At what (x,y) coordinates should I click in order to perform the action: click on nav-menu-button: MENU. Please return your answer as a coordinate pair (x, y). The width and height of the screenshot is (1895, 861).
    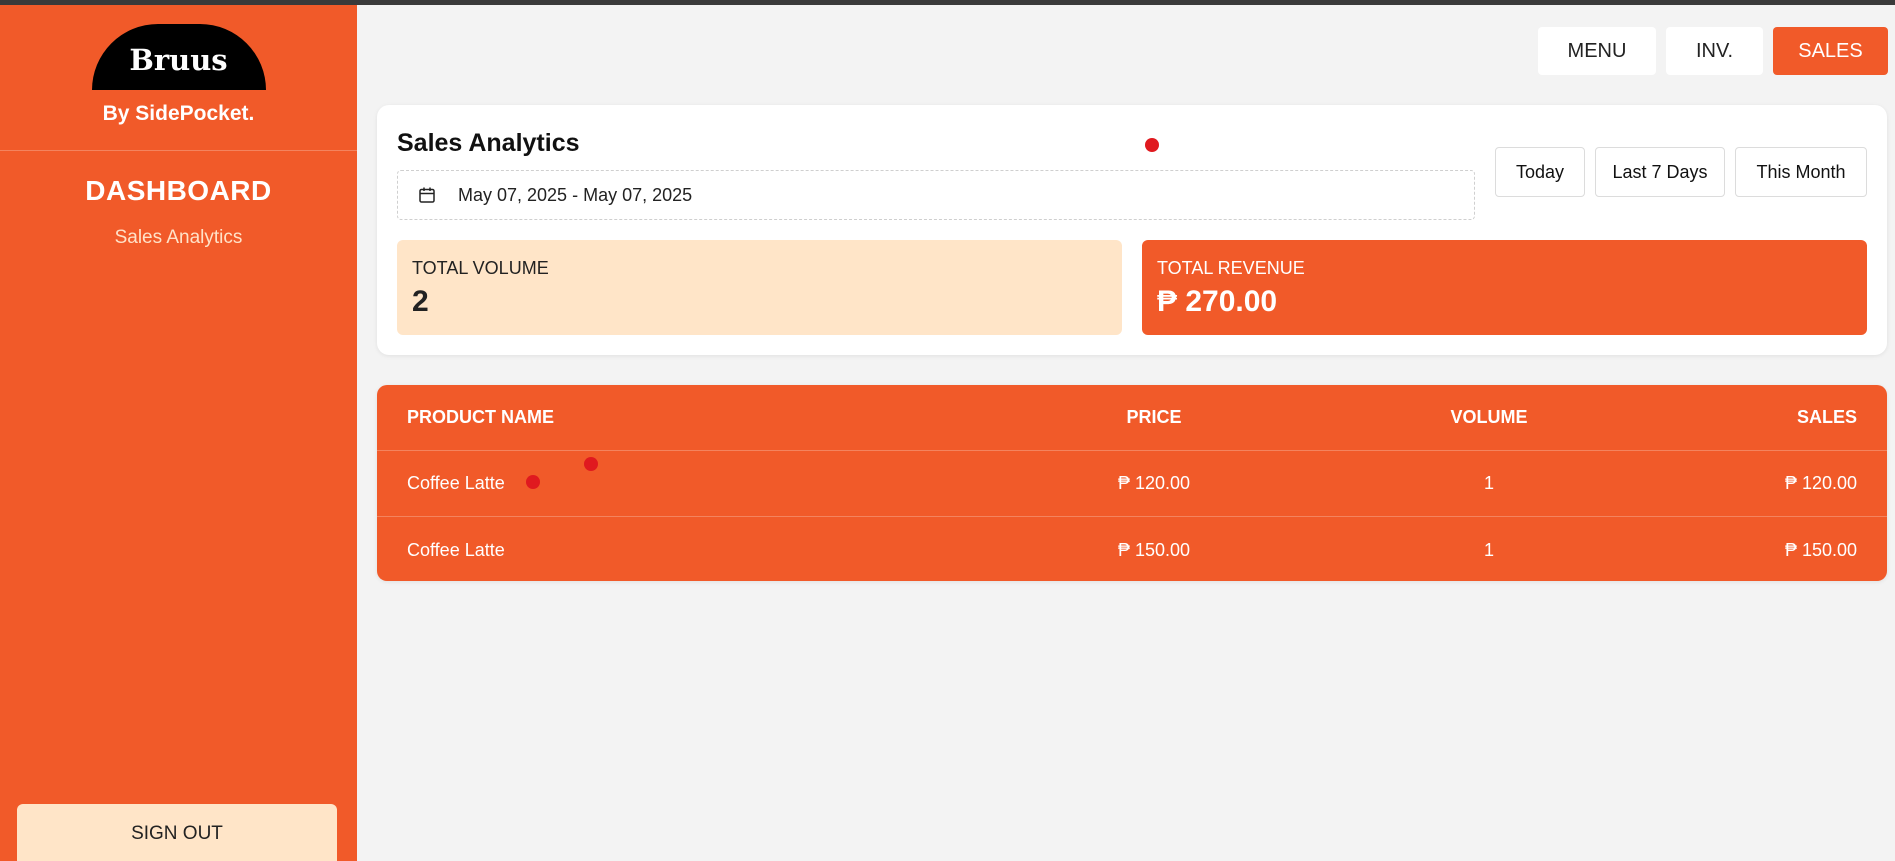
    Looking at the image, I should click on (1597, 51).